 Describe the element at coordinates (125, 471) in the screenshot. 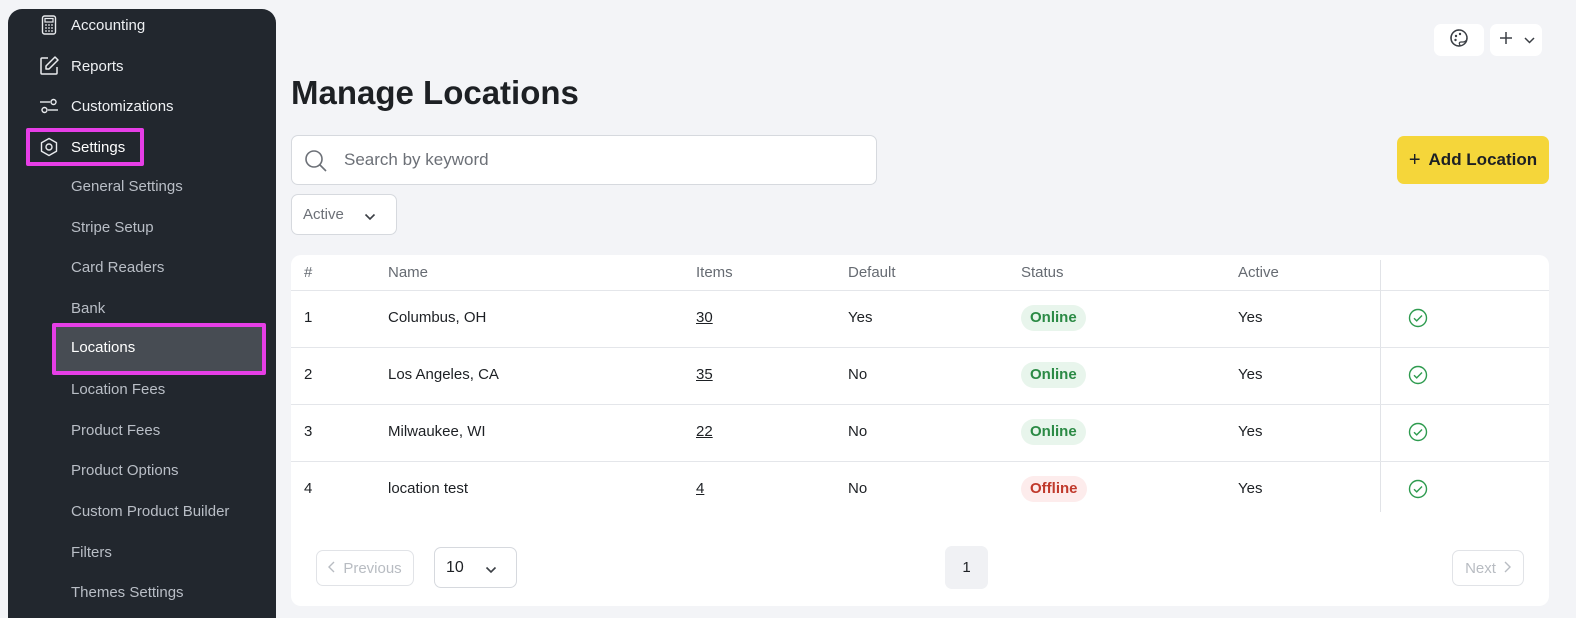

I see `sidebar-subitem-product-options: Product Options` at that location.